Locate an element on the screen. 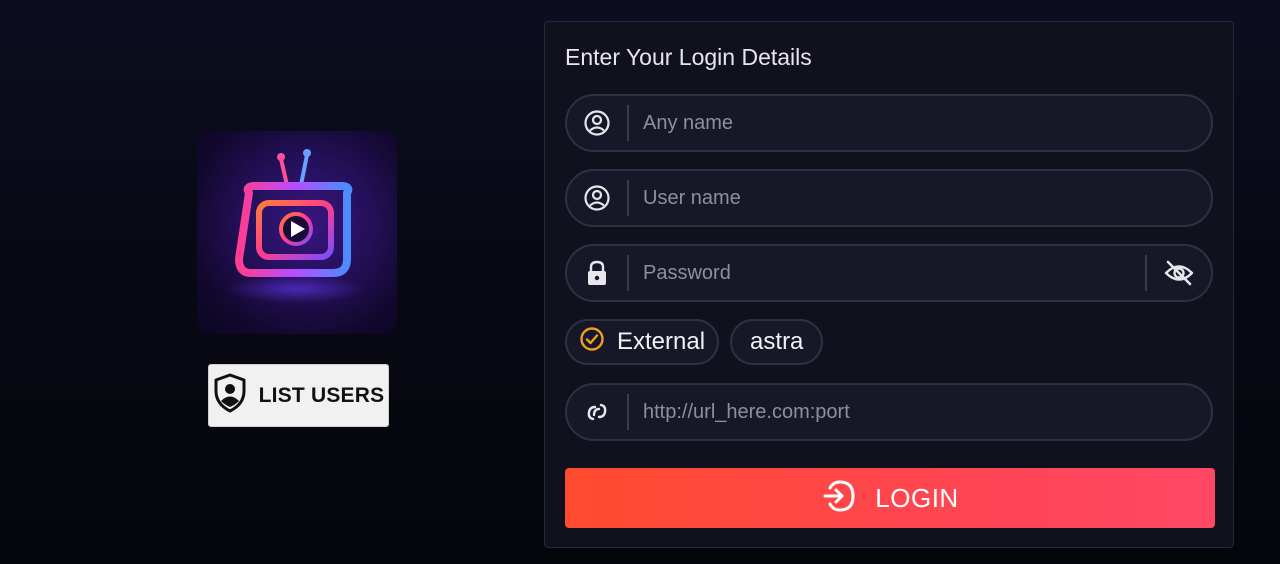  link-icon is located at coordinates (597, 412).